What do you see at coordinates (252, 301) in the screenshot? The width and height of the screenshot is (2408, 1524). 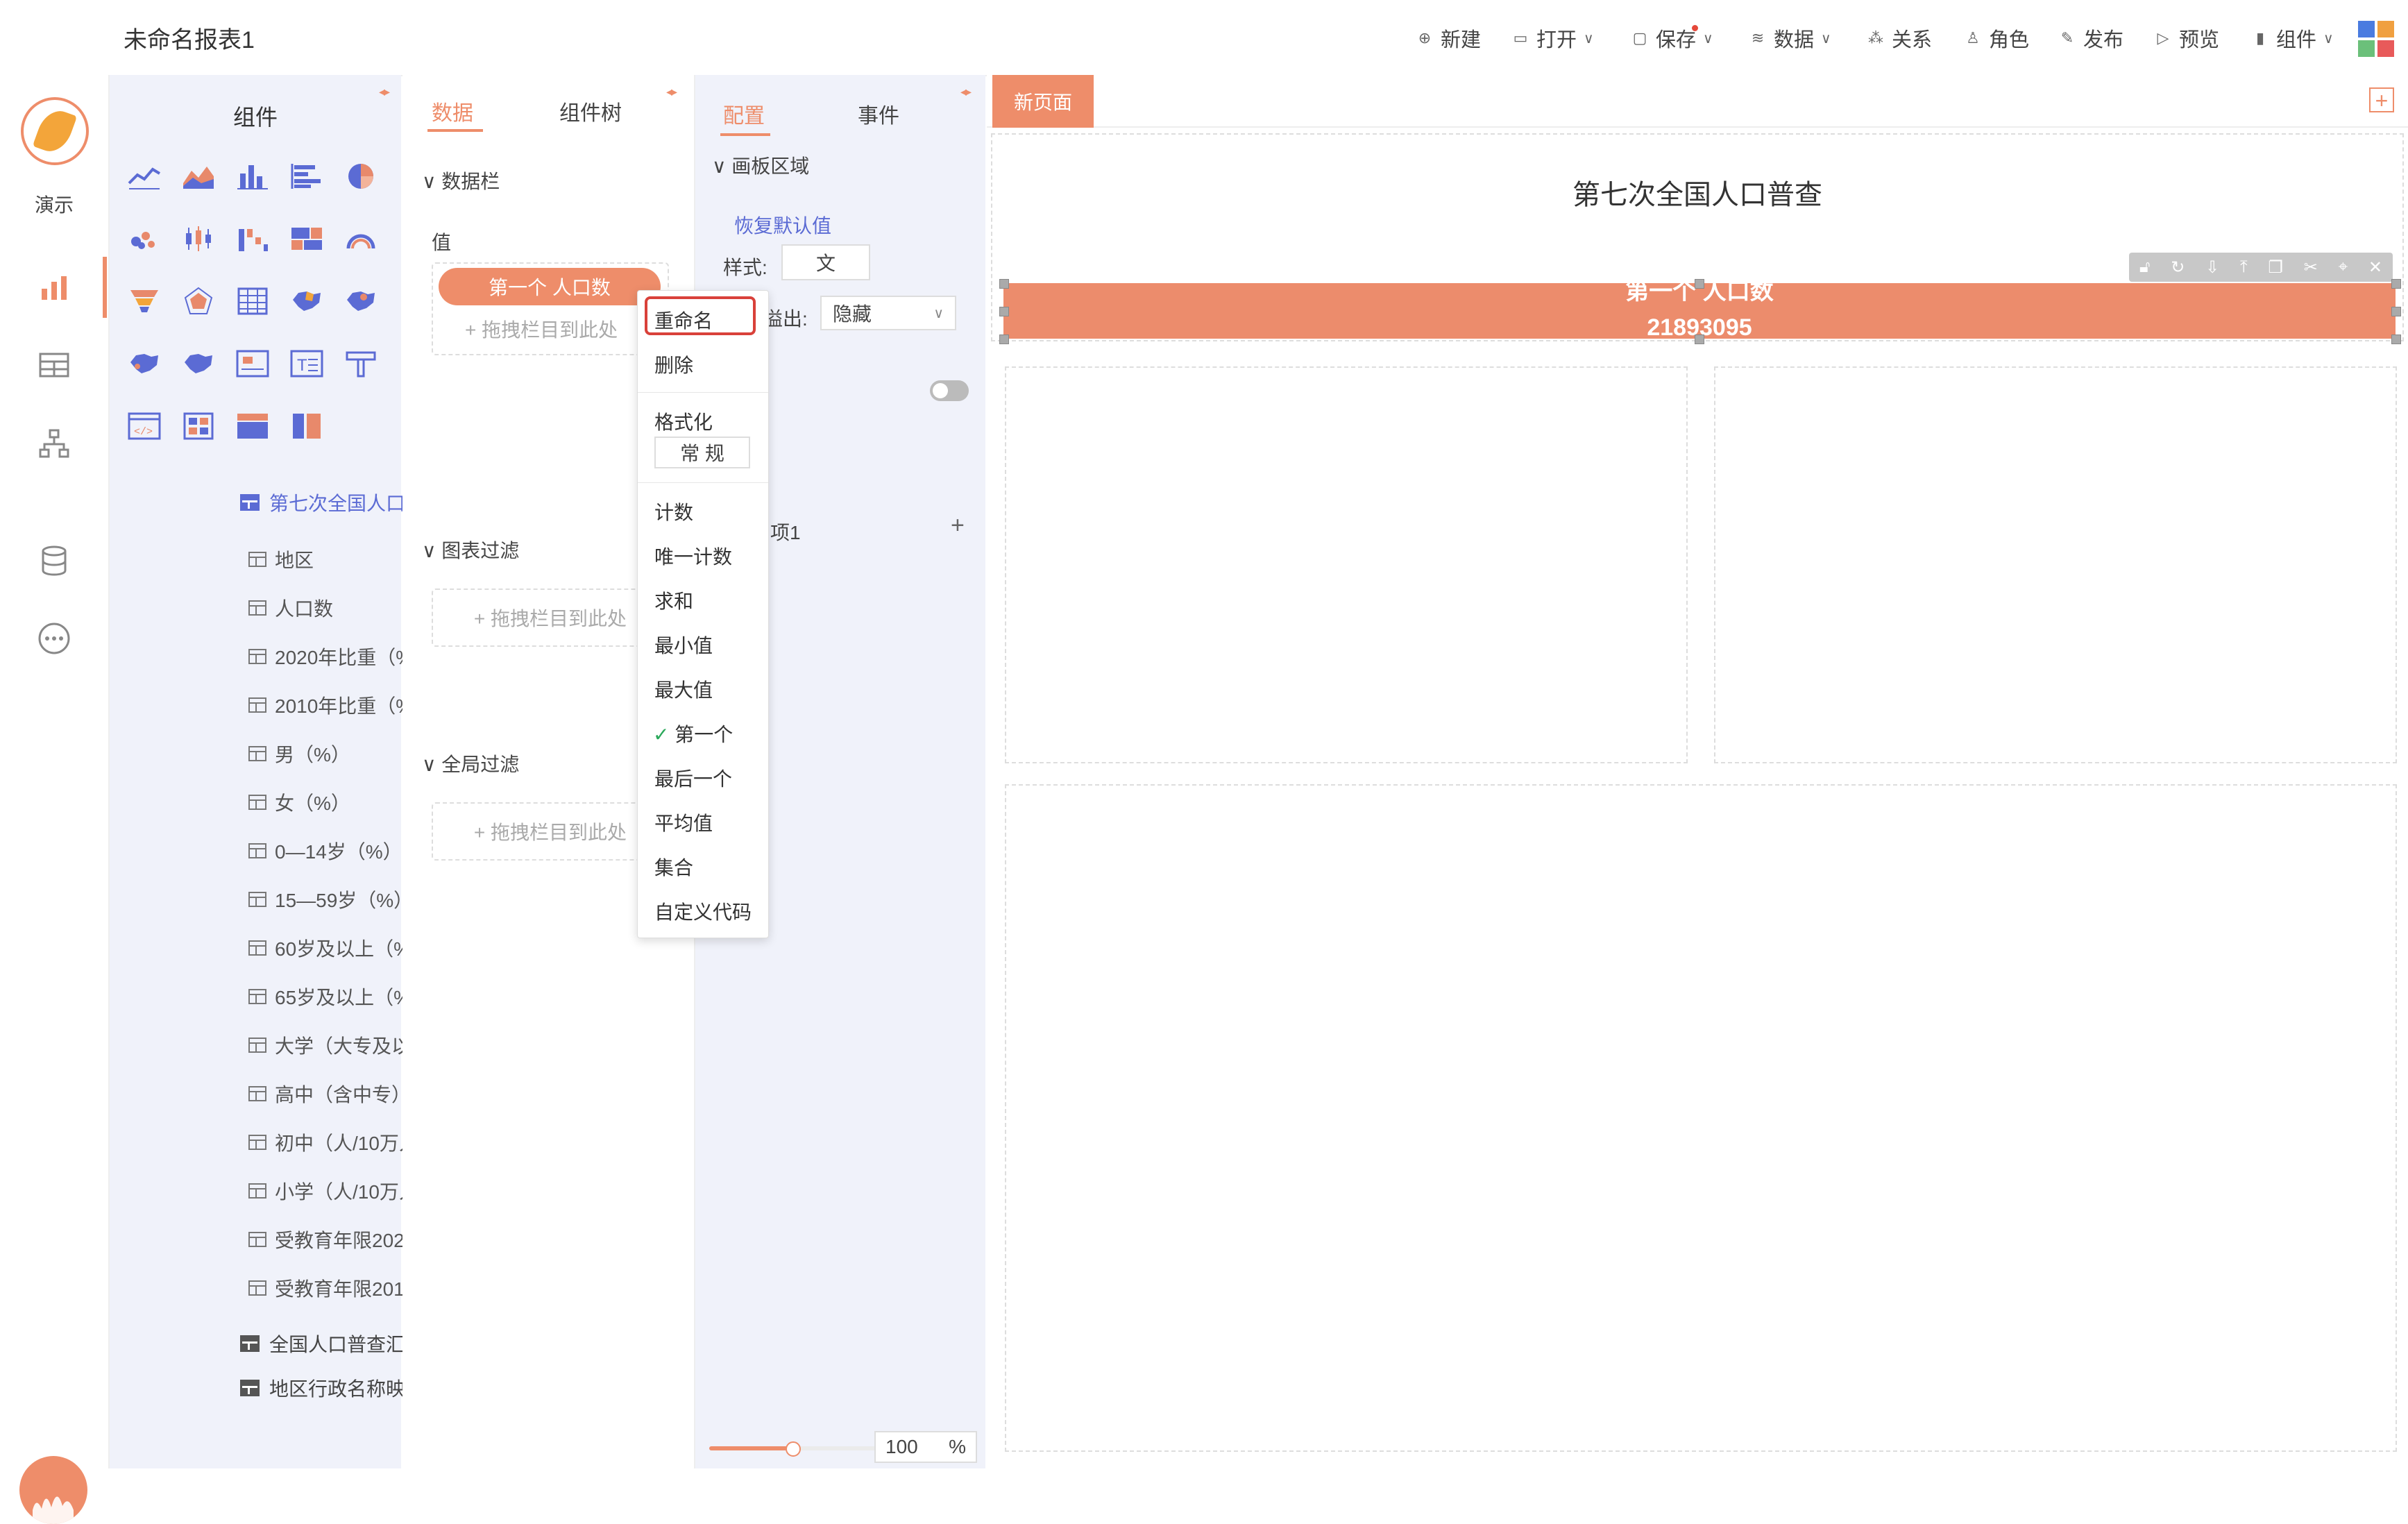 I see `table-grid-icon` at bounding box center [252, 301].